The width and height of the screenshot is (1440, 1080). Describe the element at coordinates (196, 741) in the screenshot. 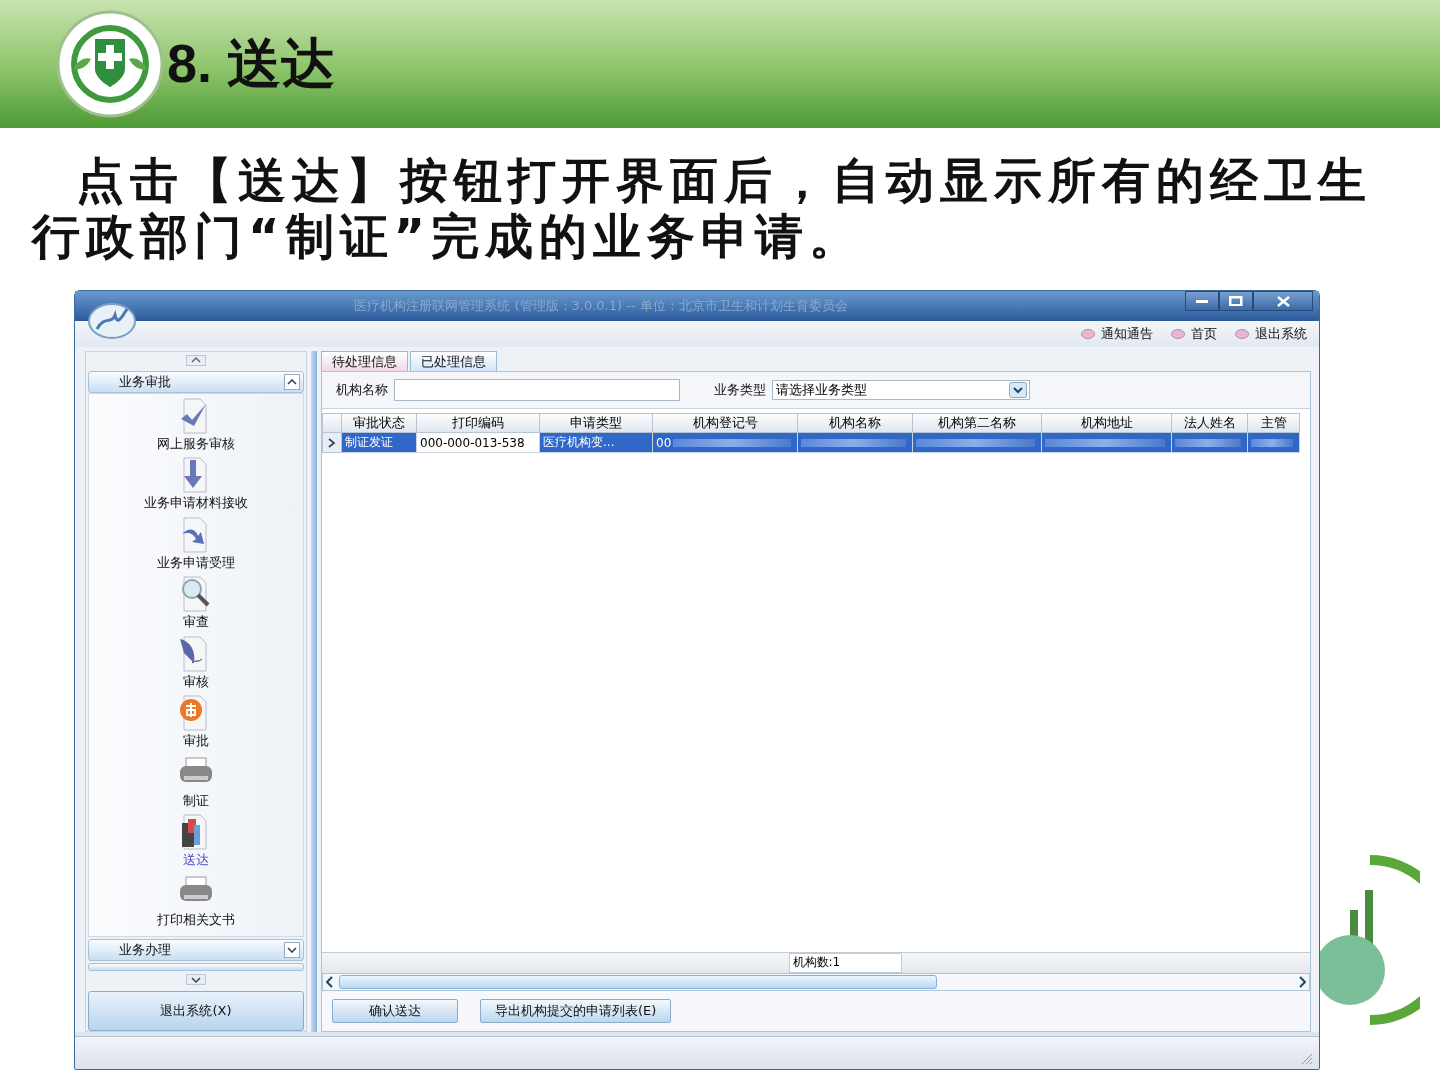

I see `nav-item: 审批` at that location.